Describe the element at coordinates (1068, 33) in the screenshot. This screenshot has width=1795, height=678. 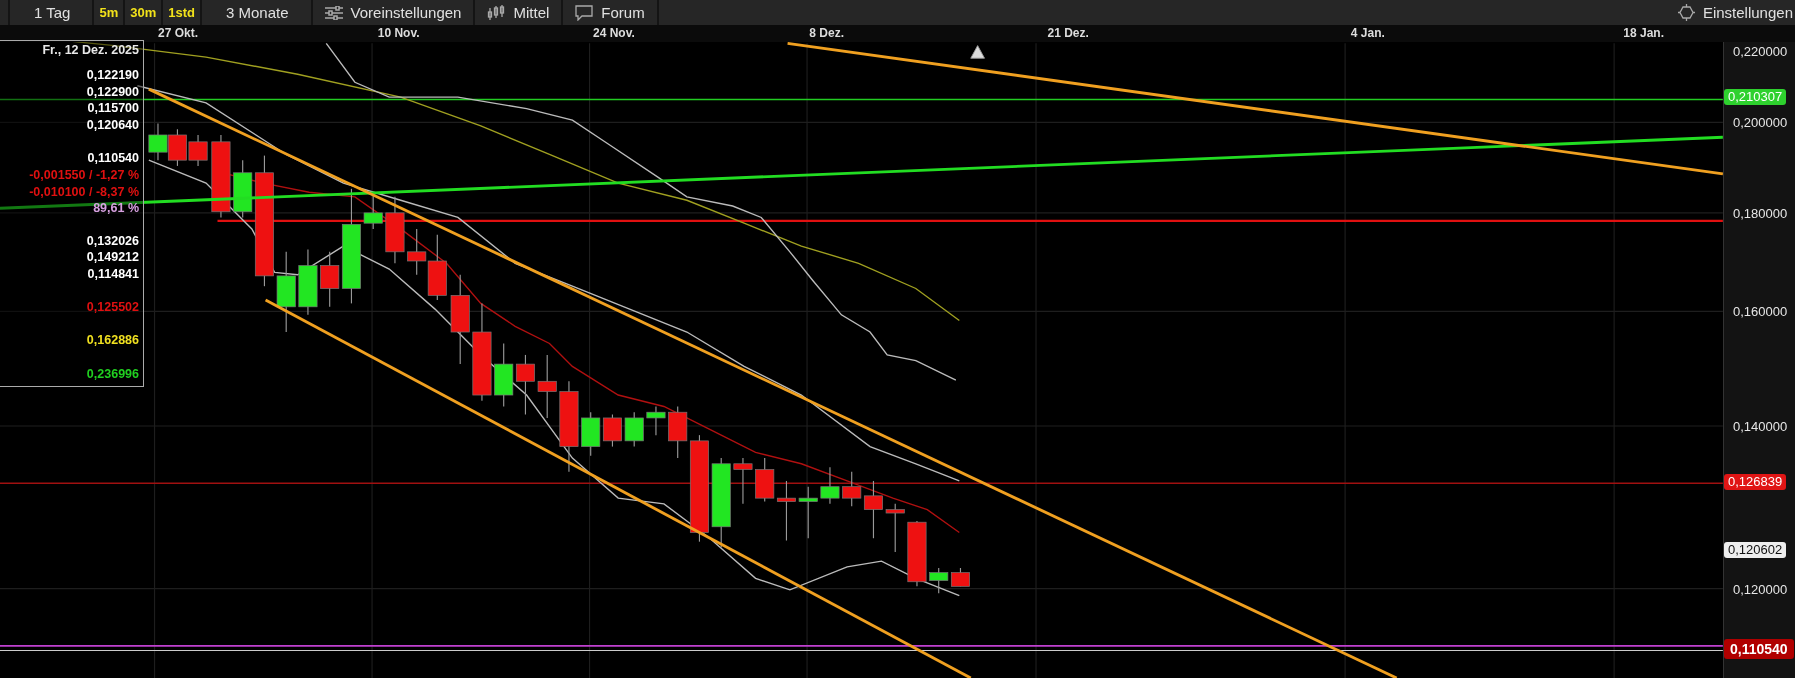
I see `date-label: 21 Dez.` at that location.